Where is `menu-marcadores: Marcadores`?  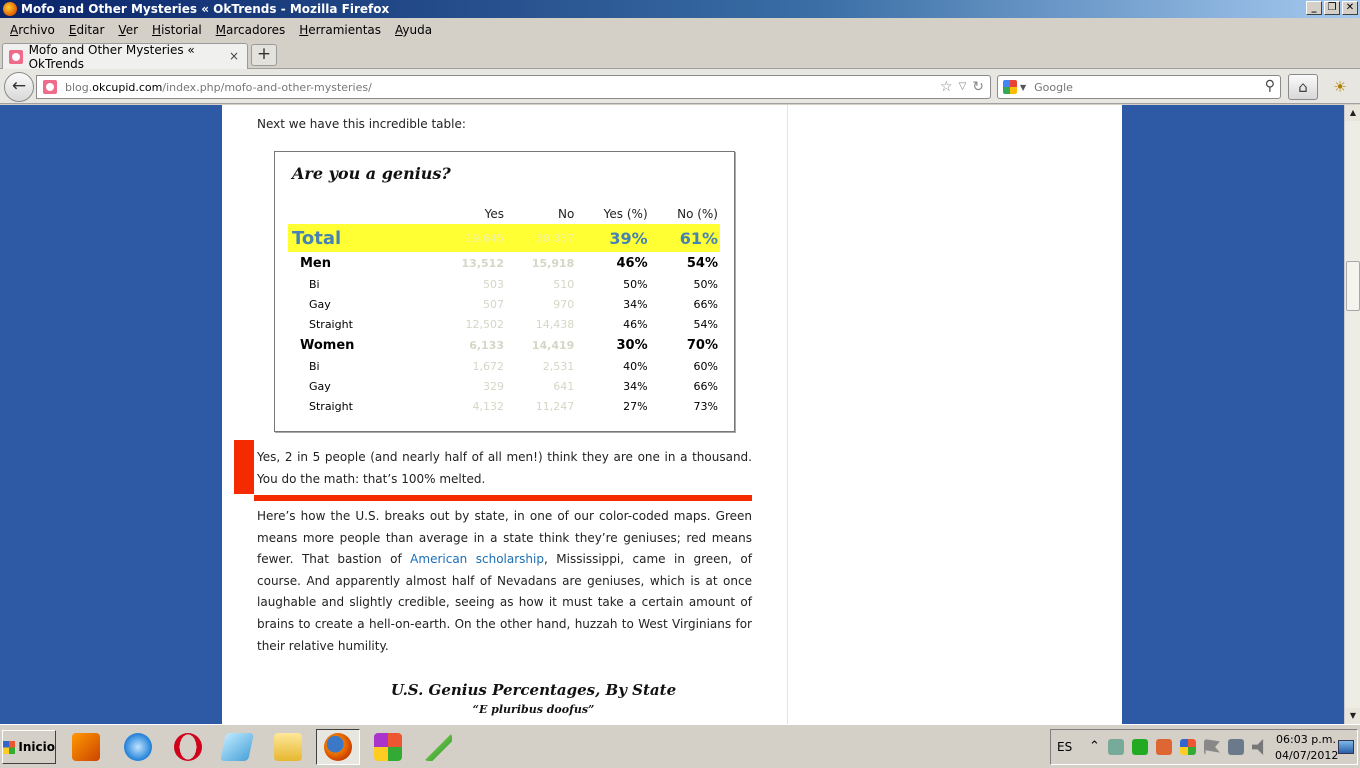 menu-marcadores: Marcadores is located at coordinates (251, 30).